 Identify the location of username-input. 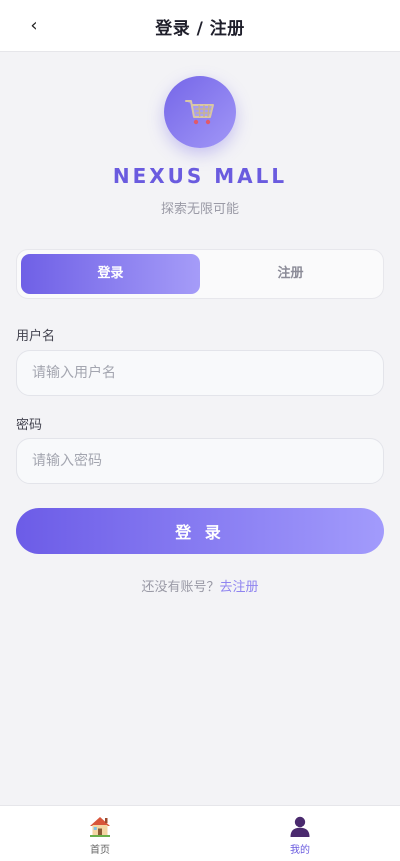
(200, 373).